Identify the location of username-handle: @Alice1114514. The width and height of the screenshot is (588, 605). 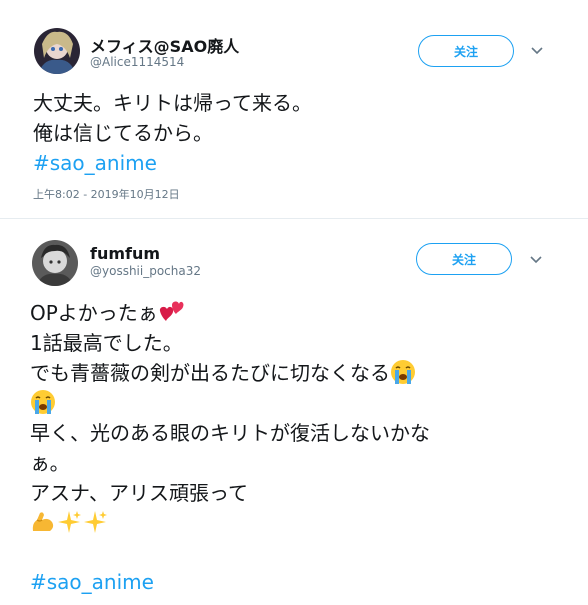
(137, 62).